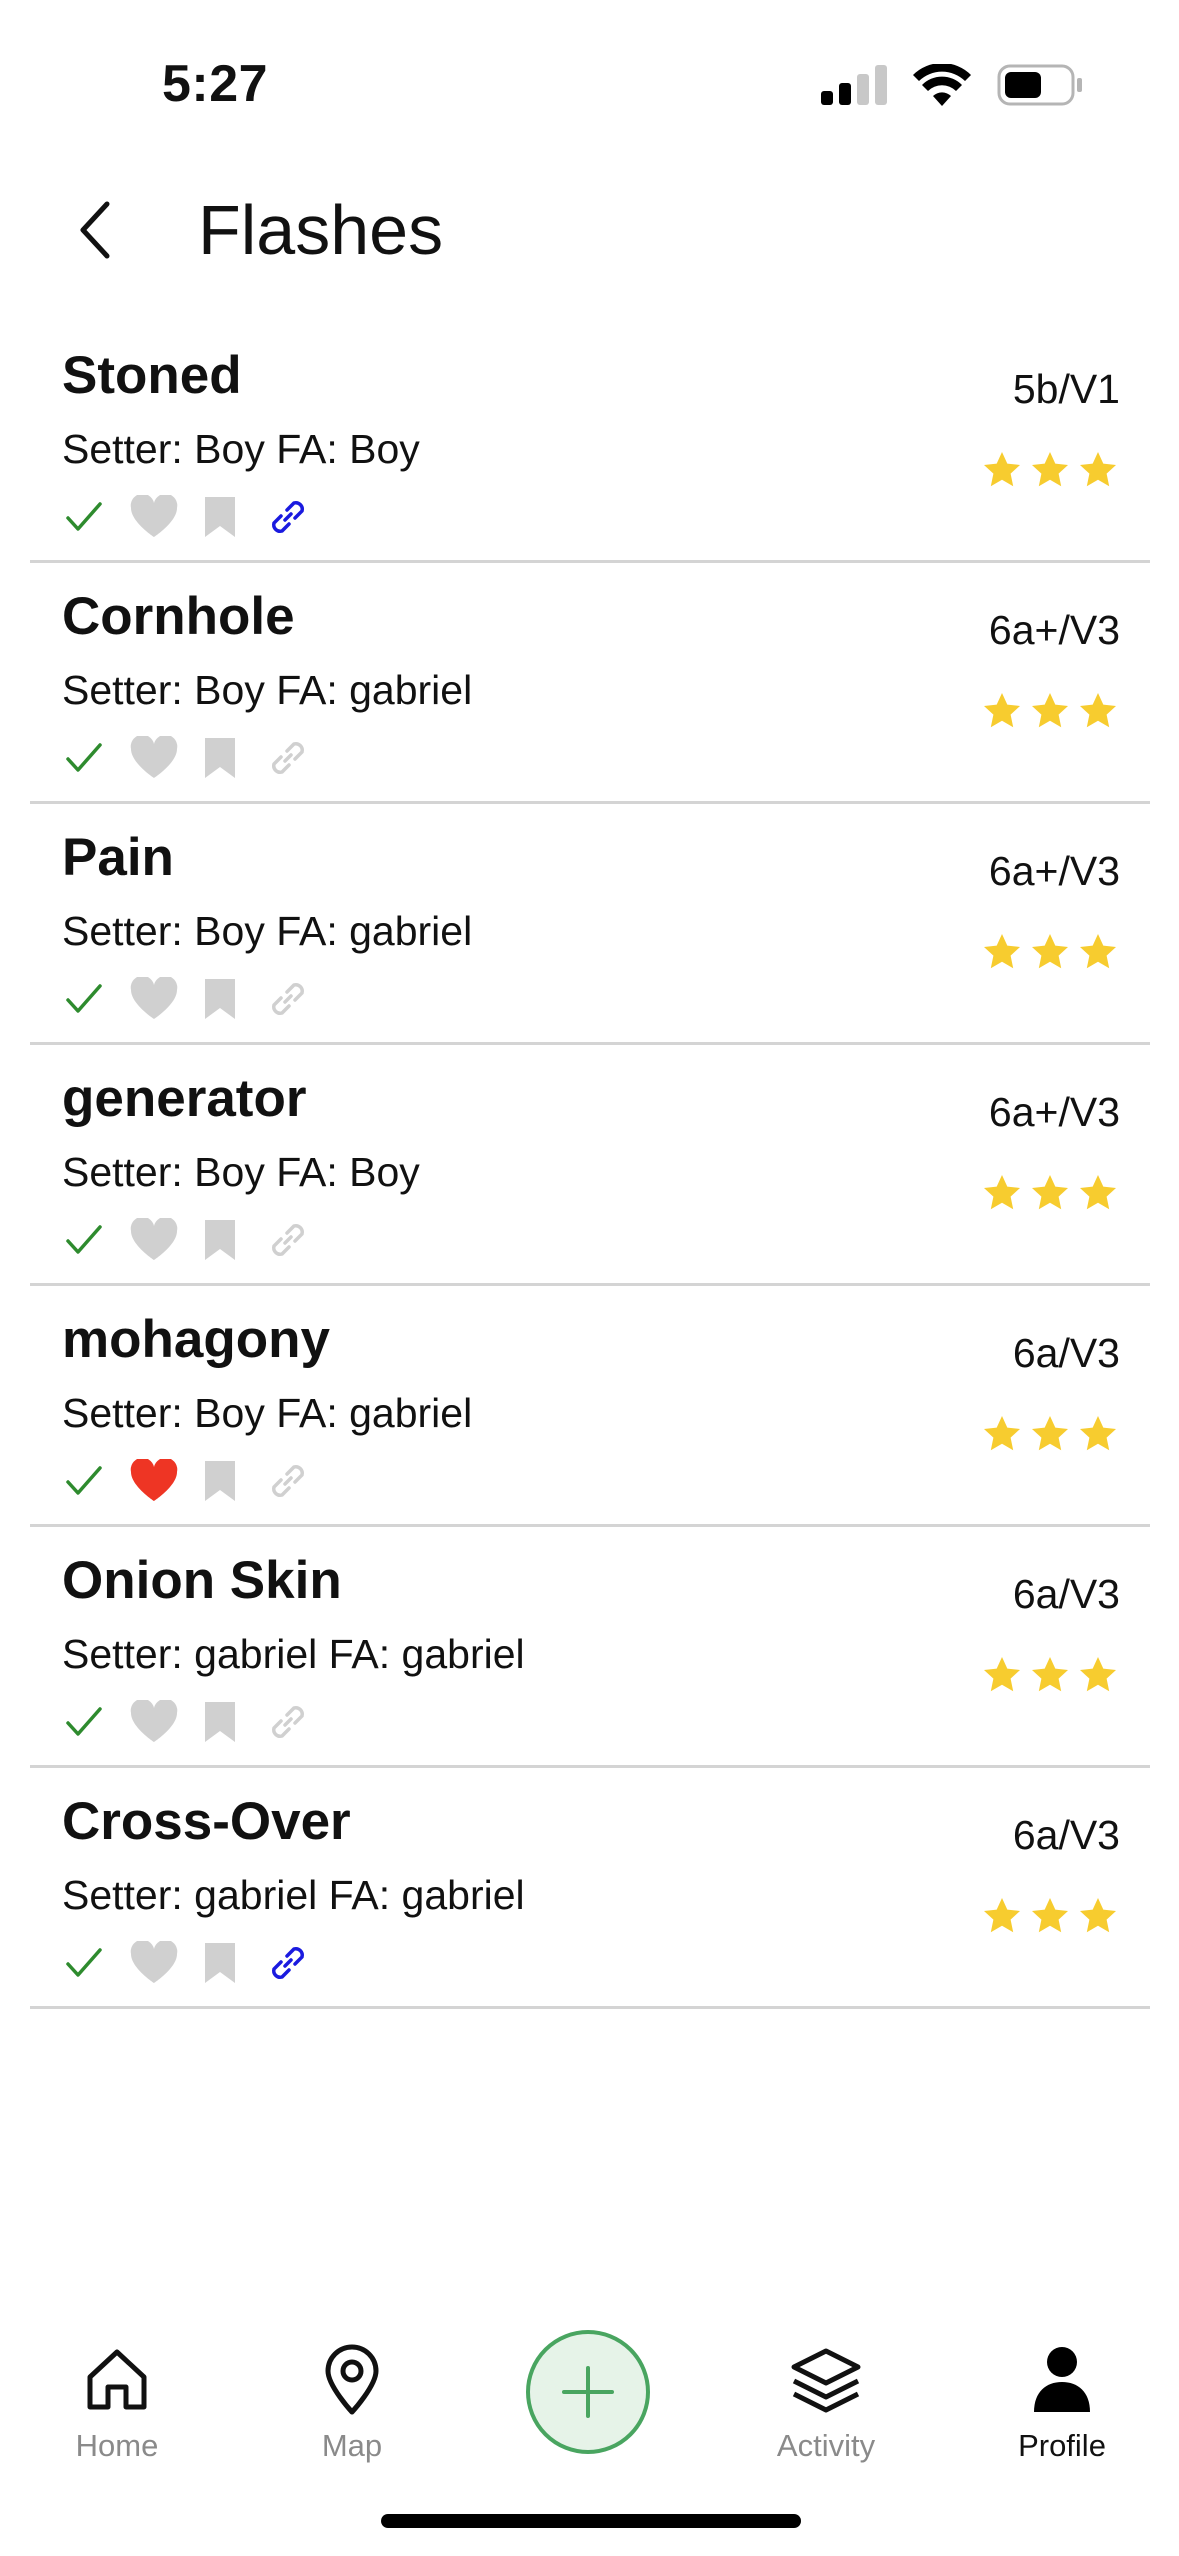  I want to click on tab-activity-label: Activity, so click(826, 2445).